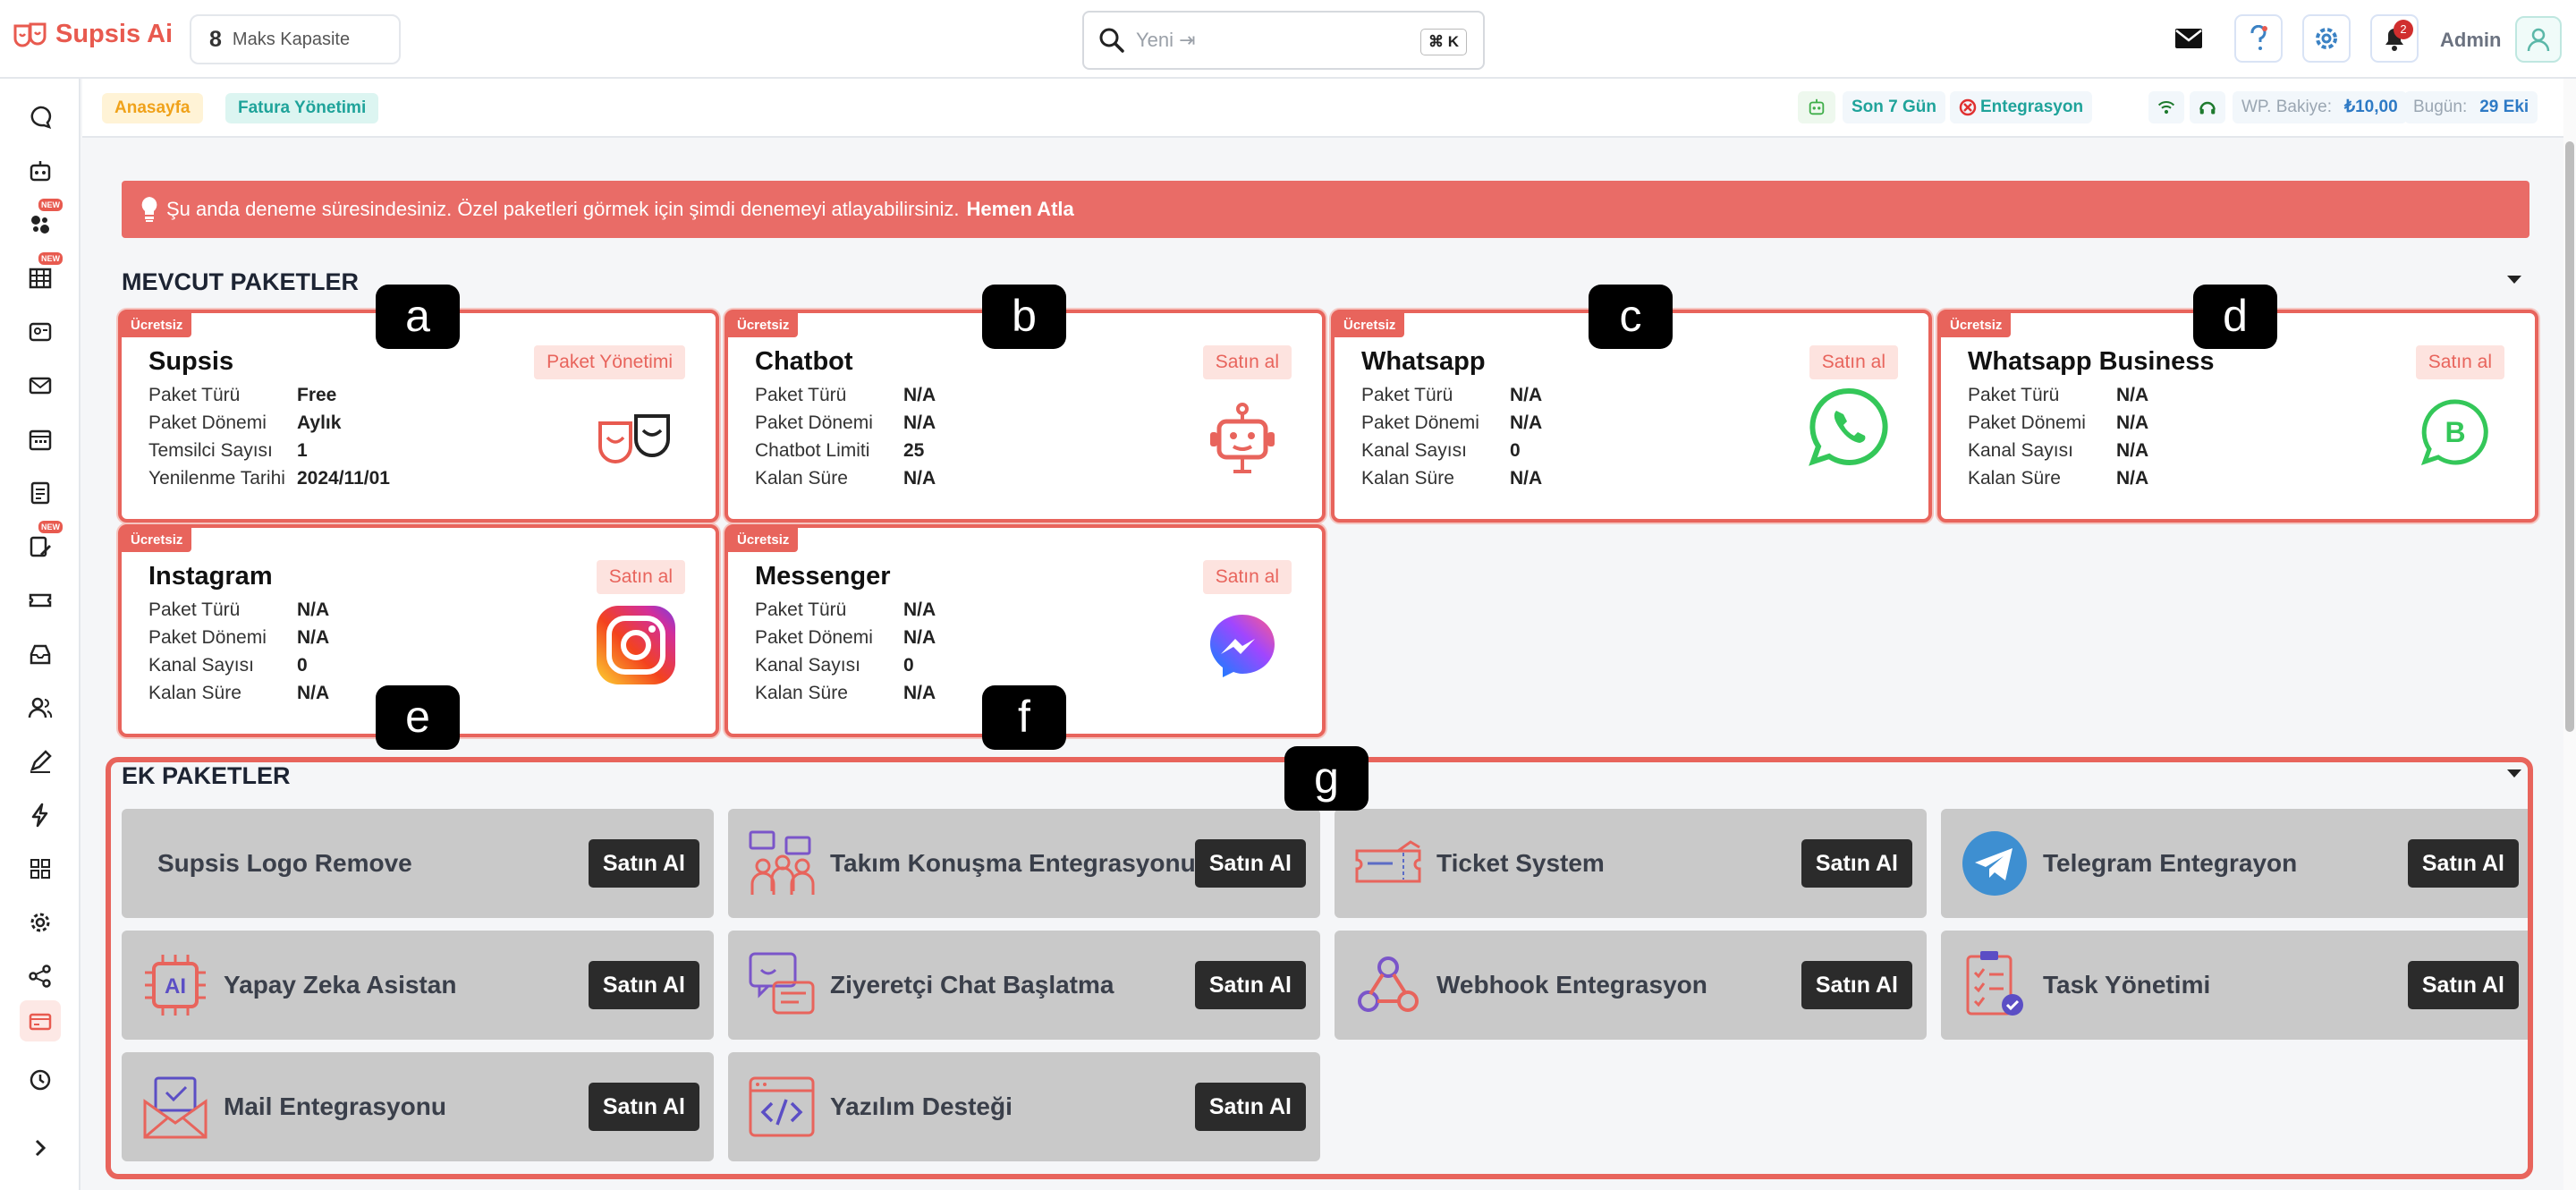 The image size is (2576, 1190). I want to click on bot-status-chip, so click(1816, 107).